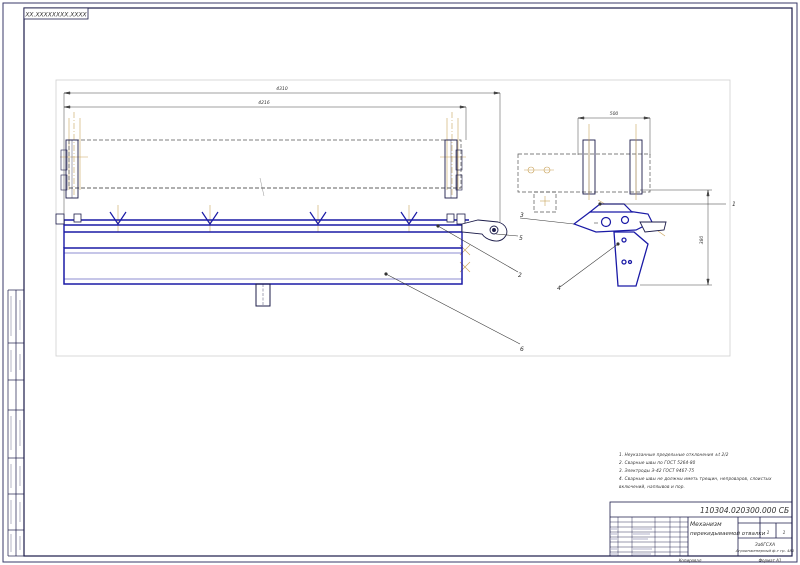 This screenshot has height=565, width=800. Describe the element at coordinates (657, 470) in the screenshot. I see `tech-note-3: 3. Электроды Э-42 ГОСТ 9467-75` at that location.